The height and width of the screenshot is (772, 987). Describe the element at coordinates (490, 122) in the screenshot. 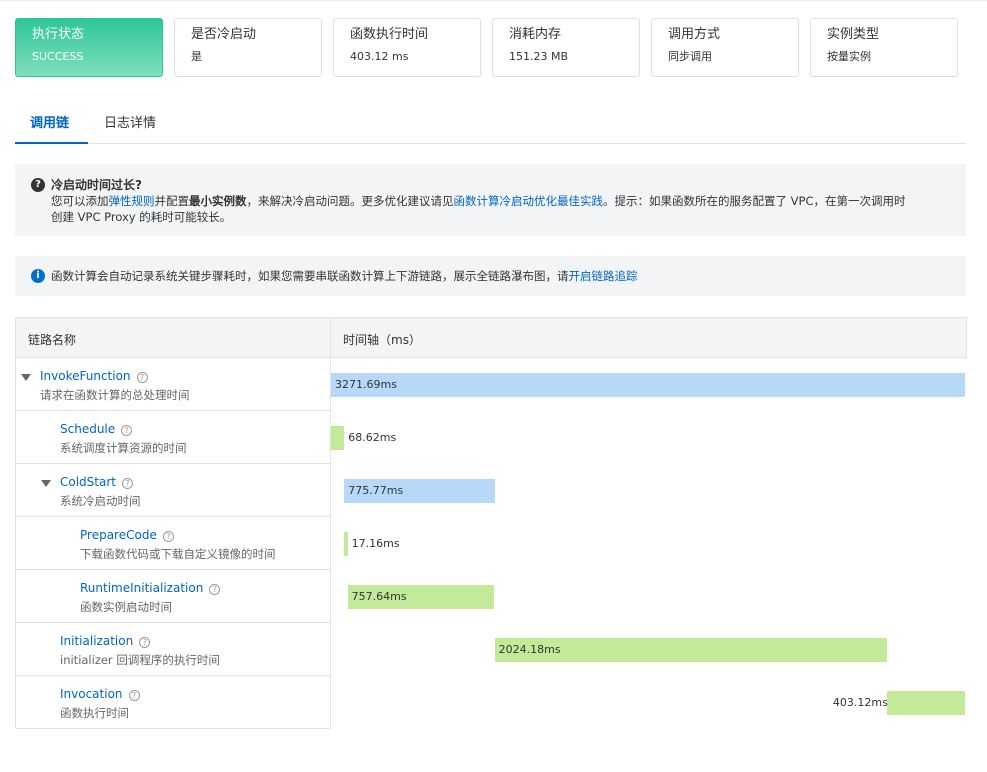

I see `tab-bar: 调用链 日志详情` at that location.